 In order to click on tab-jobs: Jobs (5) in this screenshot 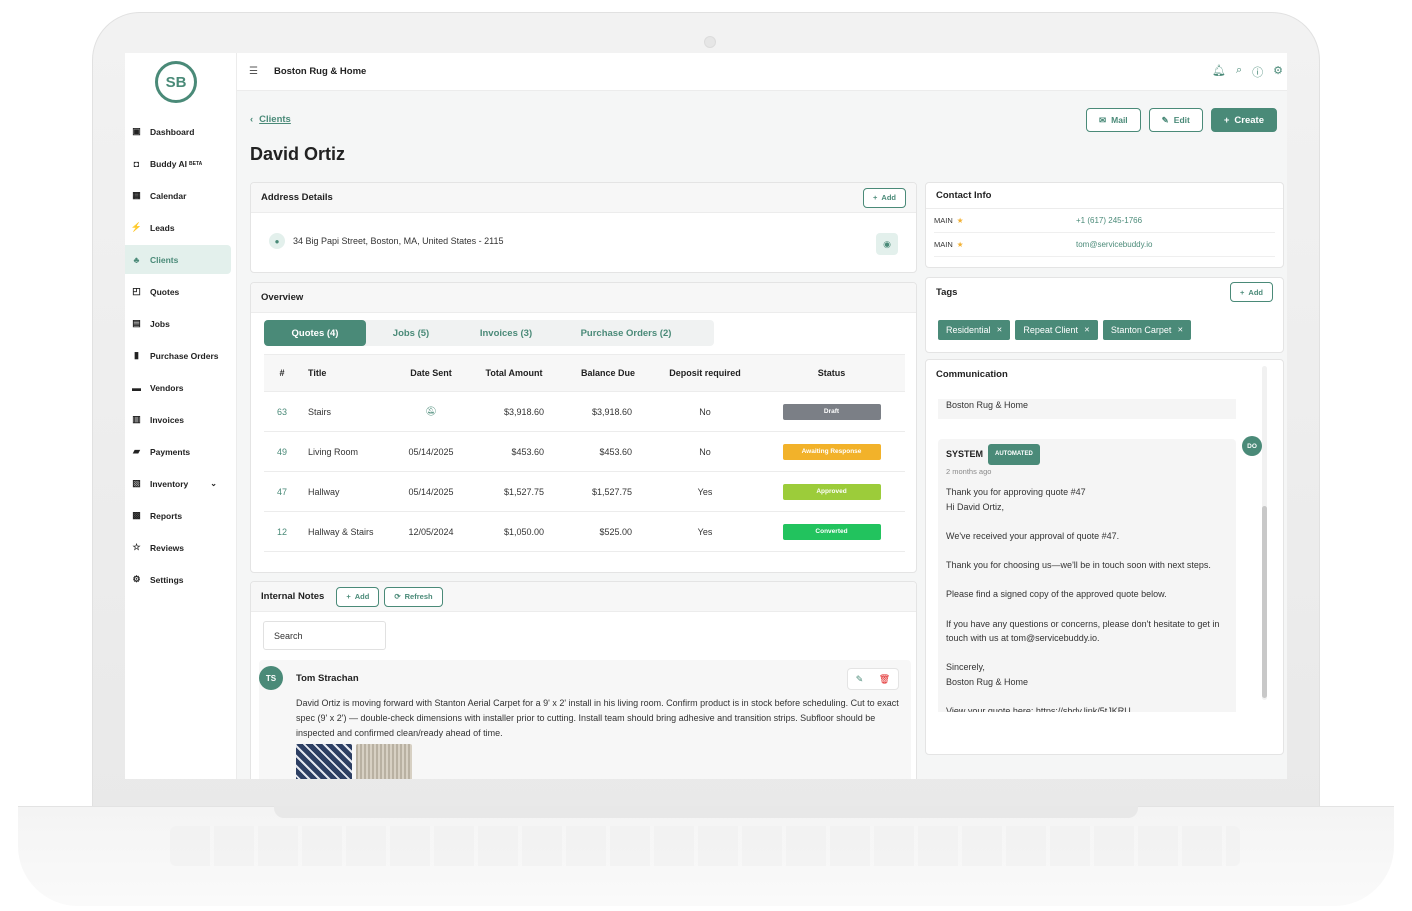, I will do `click(411, 333)`.